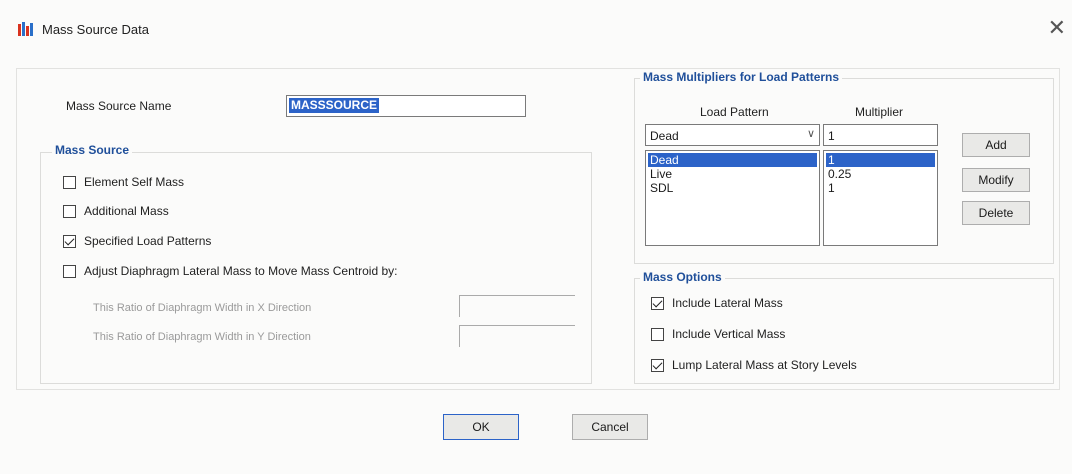  I want to click on ratio-x-input, so click(517, 306).